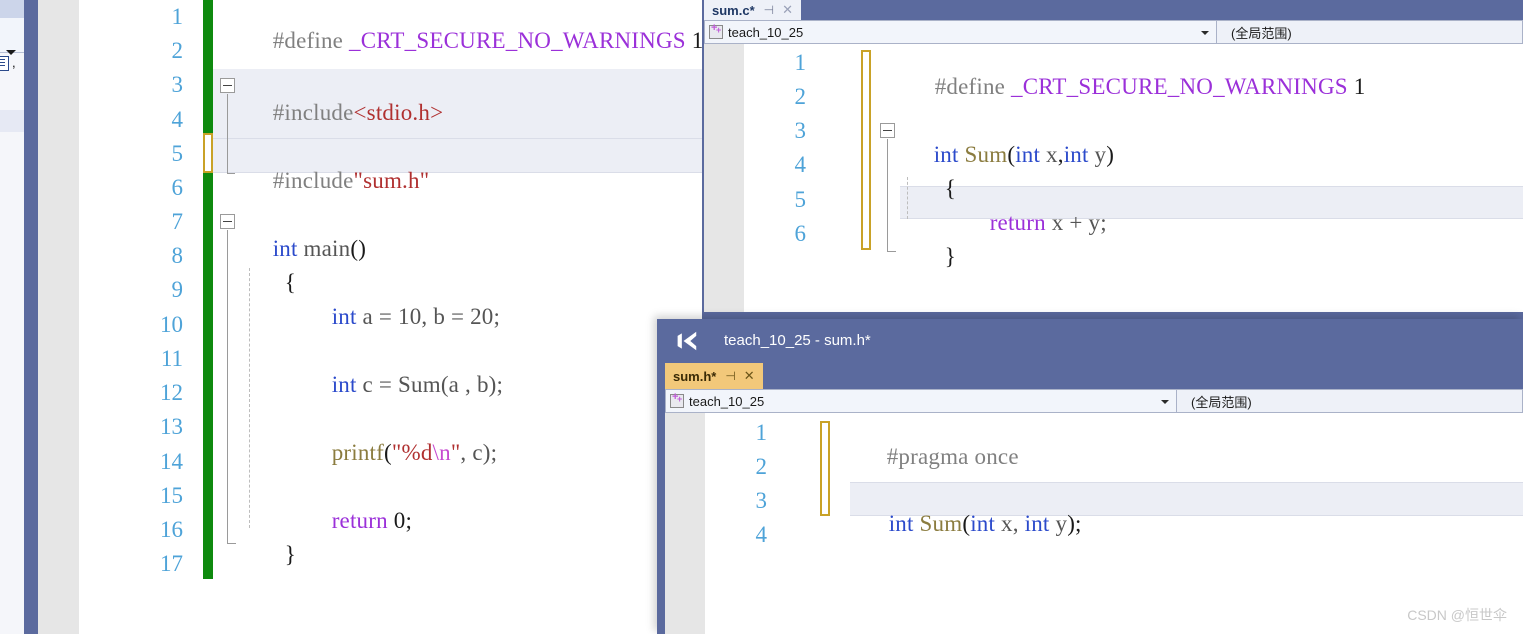 This screenshot has width=1523, height=634. What do you see at coordinates (967, 524) in the screenshot?
I see `code-line-3: int Sum(int x, int y);` at bounding box center [967, 524].